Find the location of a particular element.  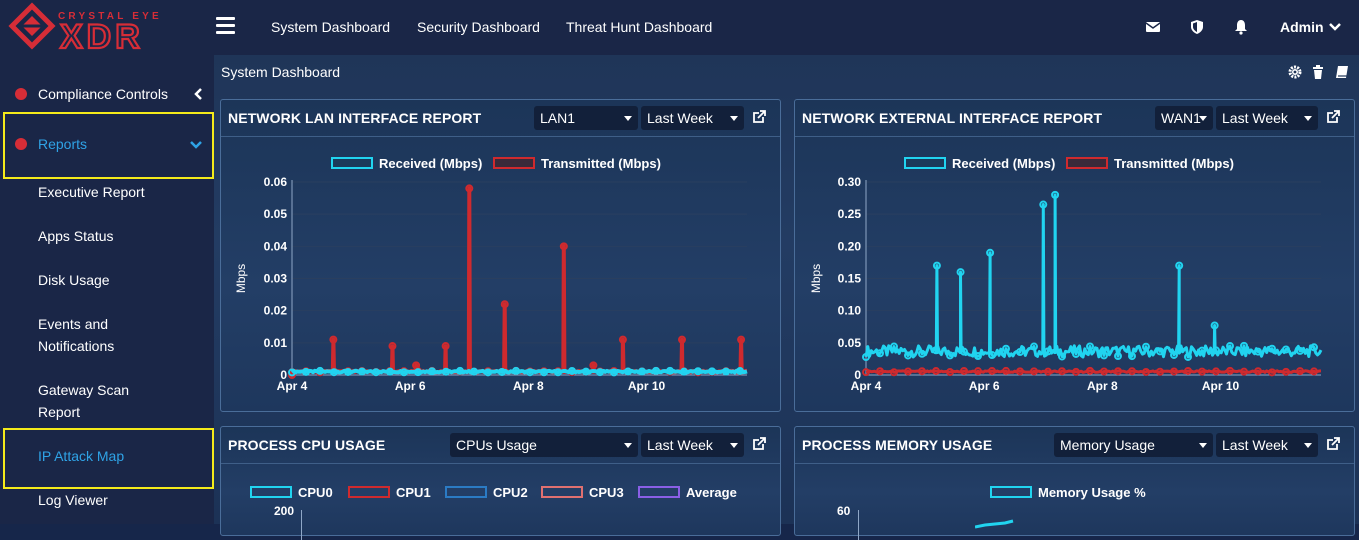

memory-select: Memory Usage is located at coordinates (1133, 445).